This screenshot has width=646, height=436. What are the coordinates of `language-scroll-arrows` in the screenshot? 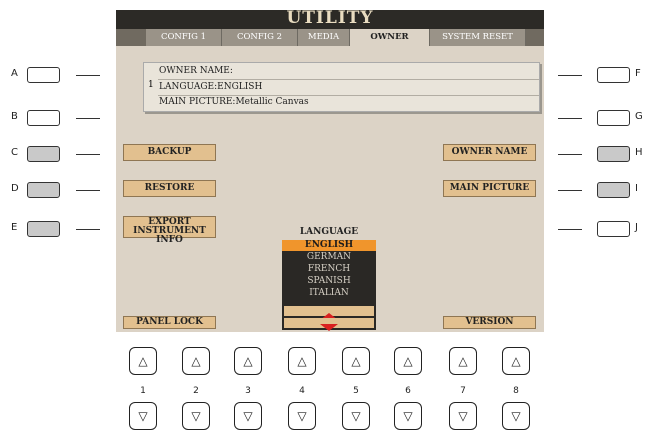 It's located at (329, 317).